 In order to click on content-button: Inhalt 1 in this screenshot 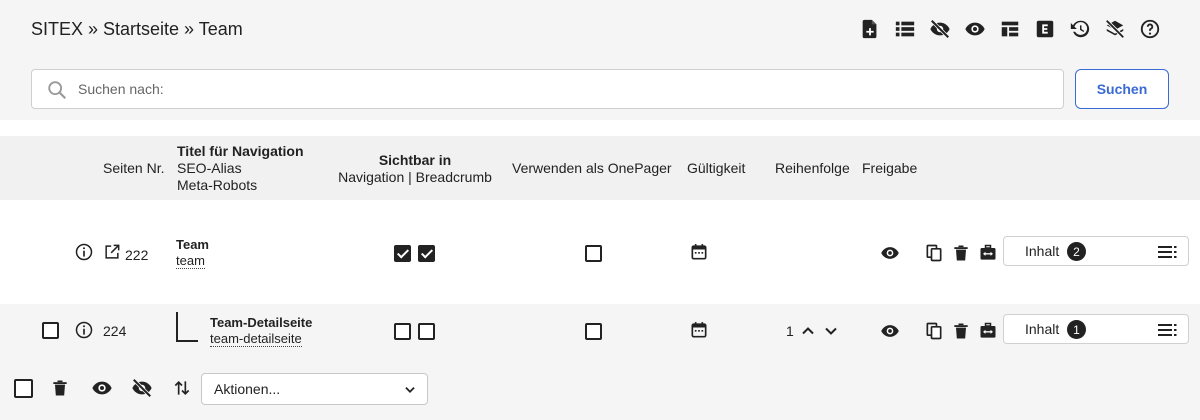, I will do `click(1096, 329)`.